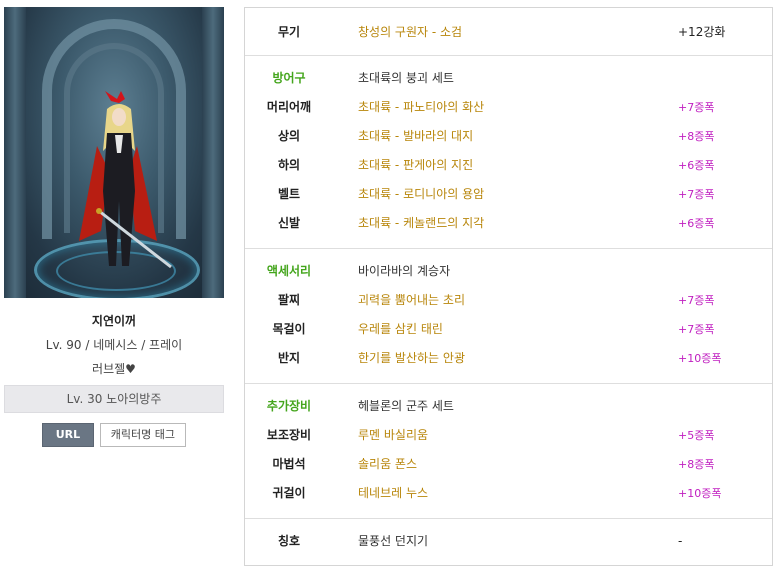 This screenshot has height=573, width=778. What do you see at coordinates (289, 271) in the screenshot?
I see `category-label: 액세서리` at bounding box center [289, 271].